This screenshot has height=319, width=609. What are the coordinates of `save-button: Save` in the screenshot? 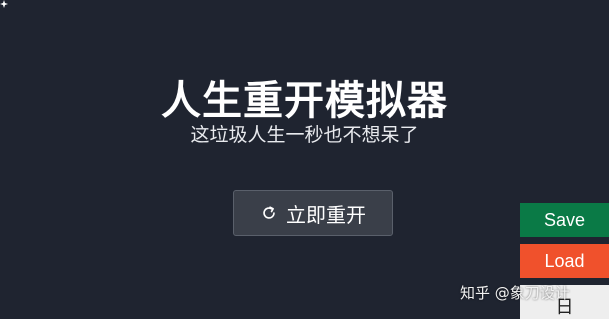 It's located at (564, 220).